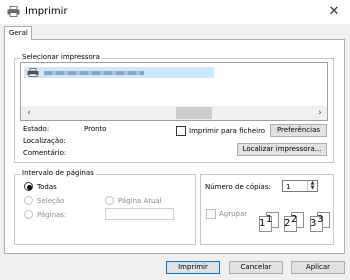 The width and height of the screenshot is (350, 280). Describe the element at coordinates (61, 57) in the screenshot. I see `select-printer-title: Selecionar impressora` at that location.